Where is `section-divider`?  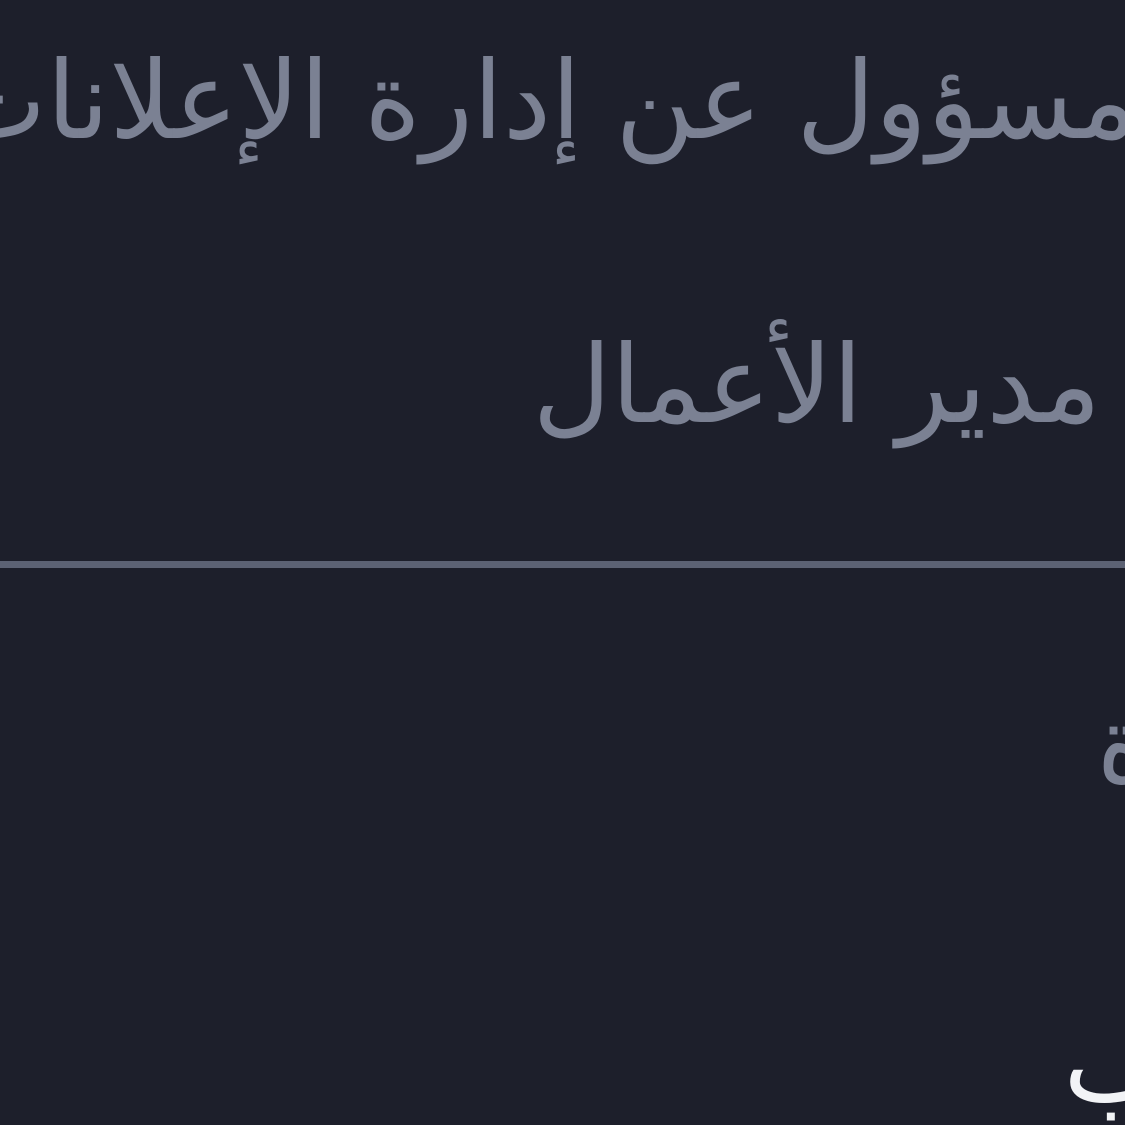 section-divider is located at coordinates (562, 564).